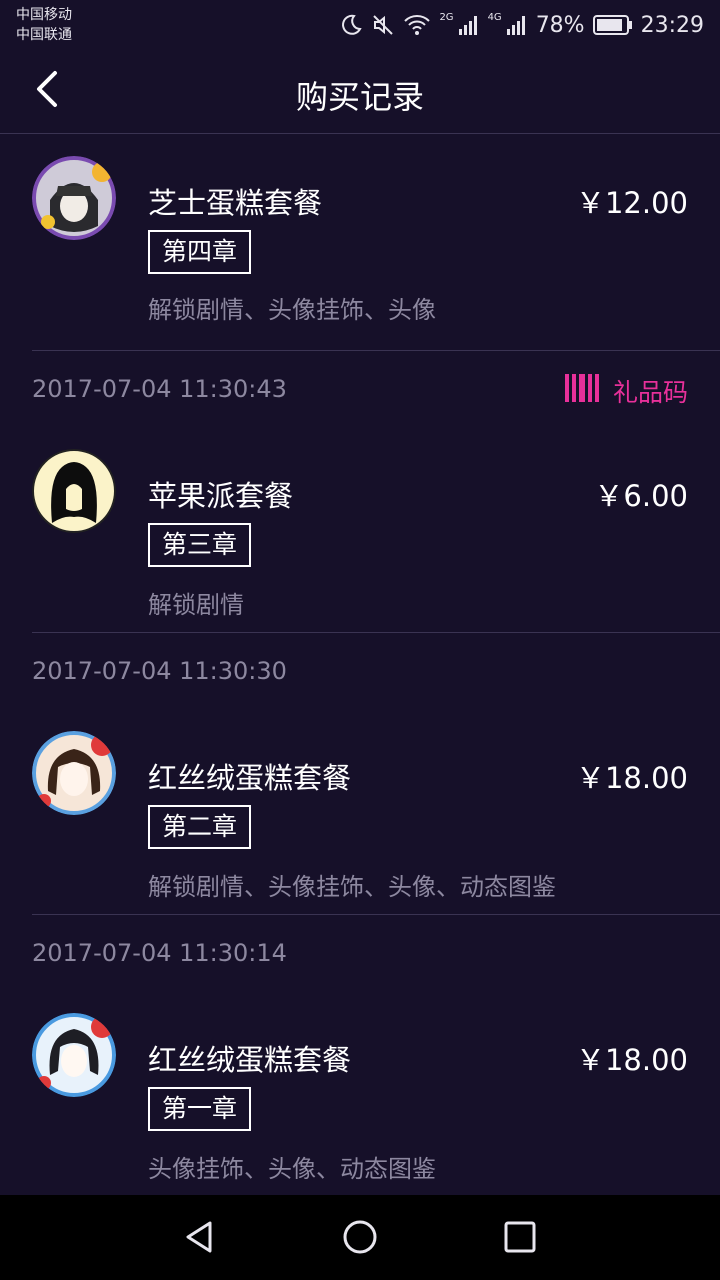 The height and width of the screenshot is (1280, 720). Describe the element at coordinates (376, 390) in the screenshot. I see `record-header: 2017-07-04 11:30:43 礼品码` at that location.